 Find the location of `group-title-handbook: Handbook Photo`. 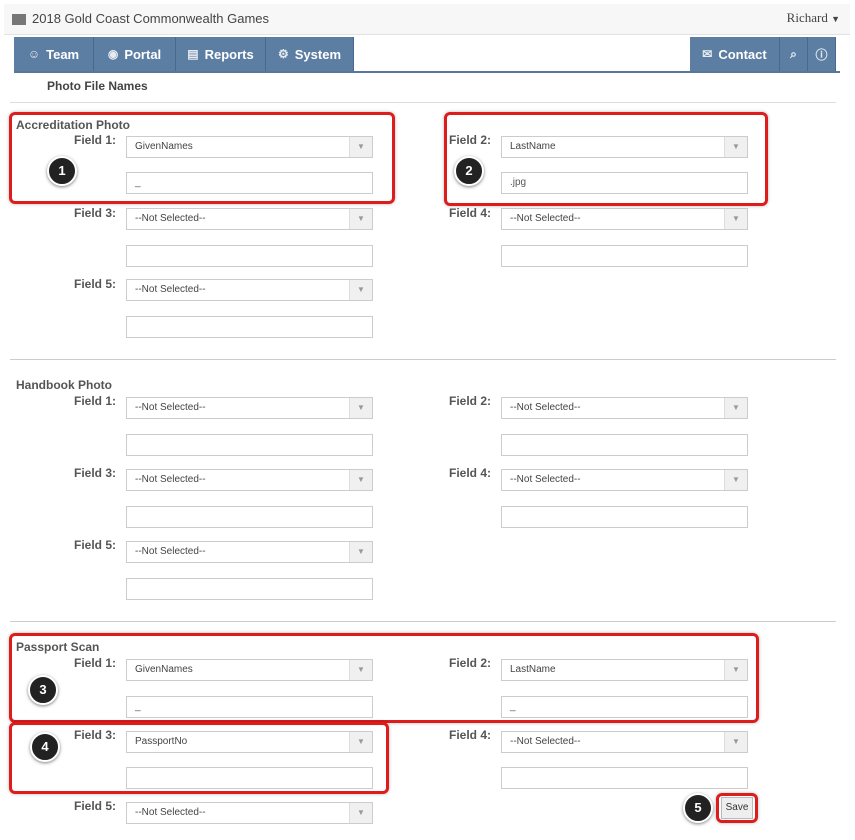

group-title-handbook: Handbook Photo is located at coordinates (64, 385).